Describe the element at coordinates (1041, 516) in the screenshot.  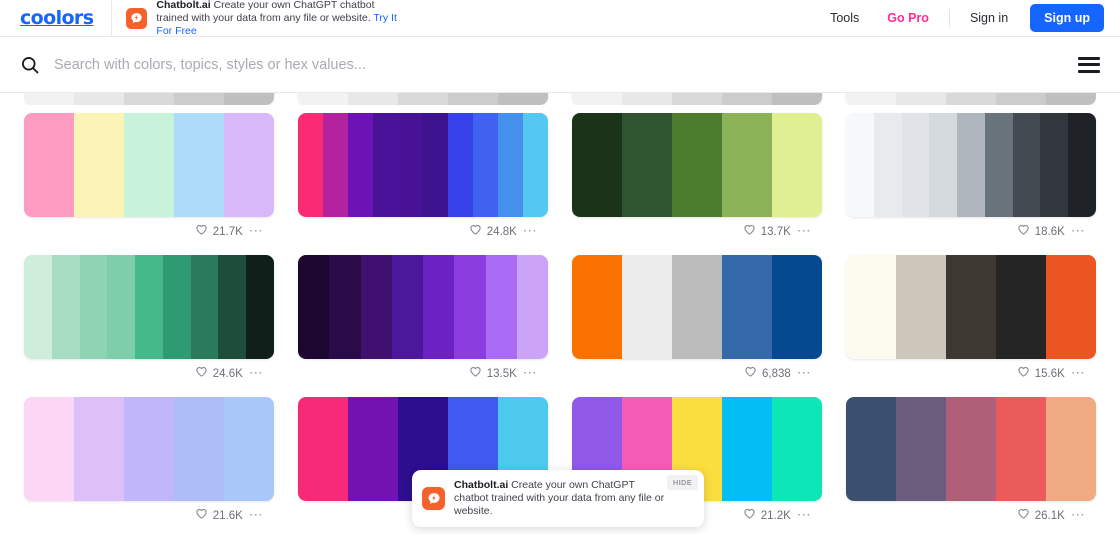
I see `like-button: 26.1K` at that location.